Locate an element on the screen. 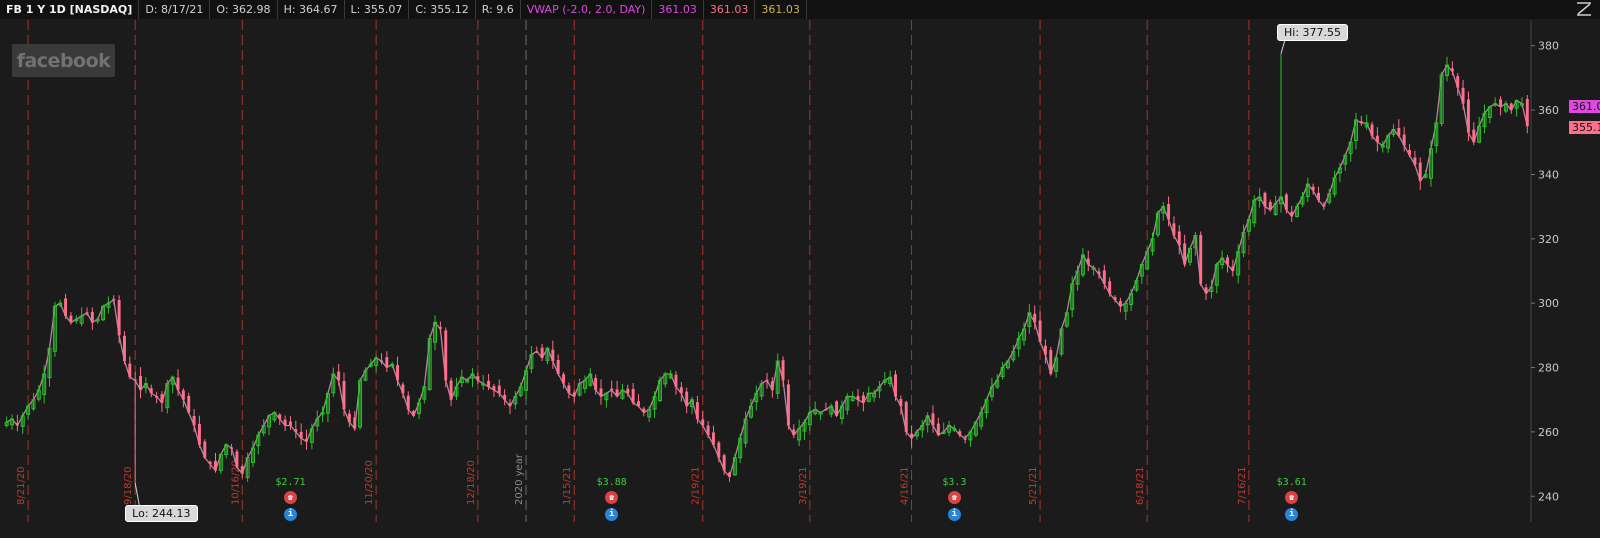 The image size is (1600, 538). y-tick-label-280: 280 is located at coordinates (1548, 368).